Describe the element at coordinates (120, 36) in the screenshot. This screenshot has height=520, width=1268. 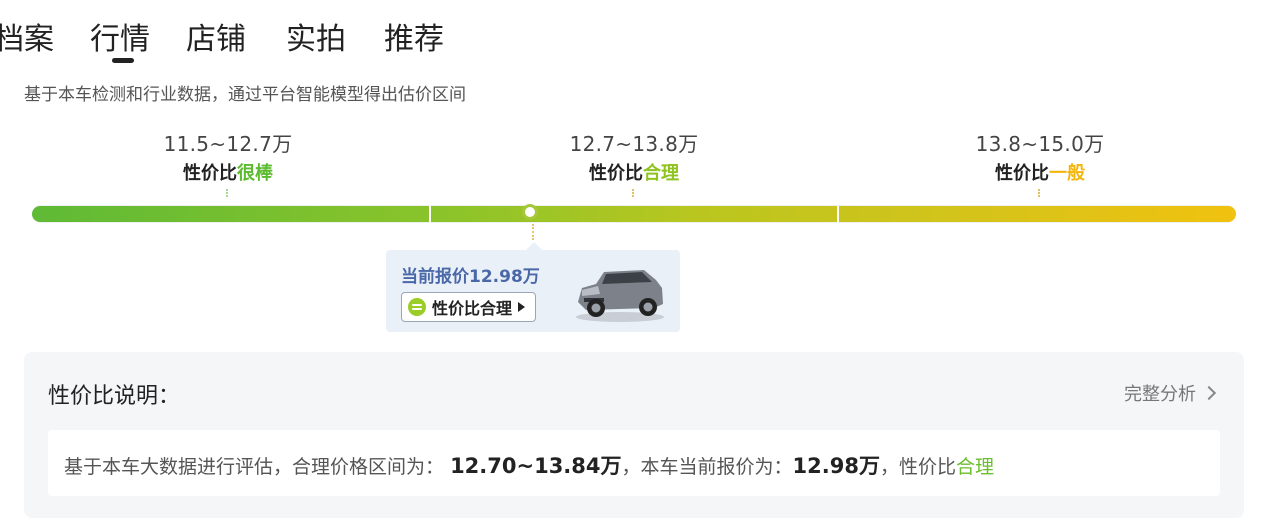
I see `tab-market: 行情` at that location.